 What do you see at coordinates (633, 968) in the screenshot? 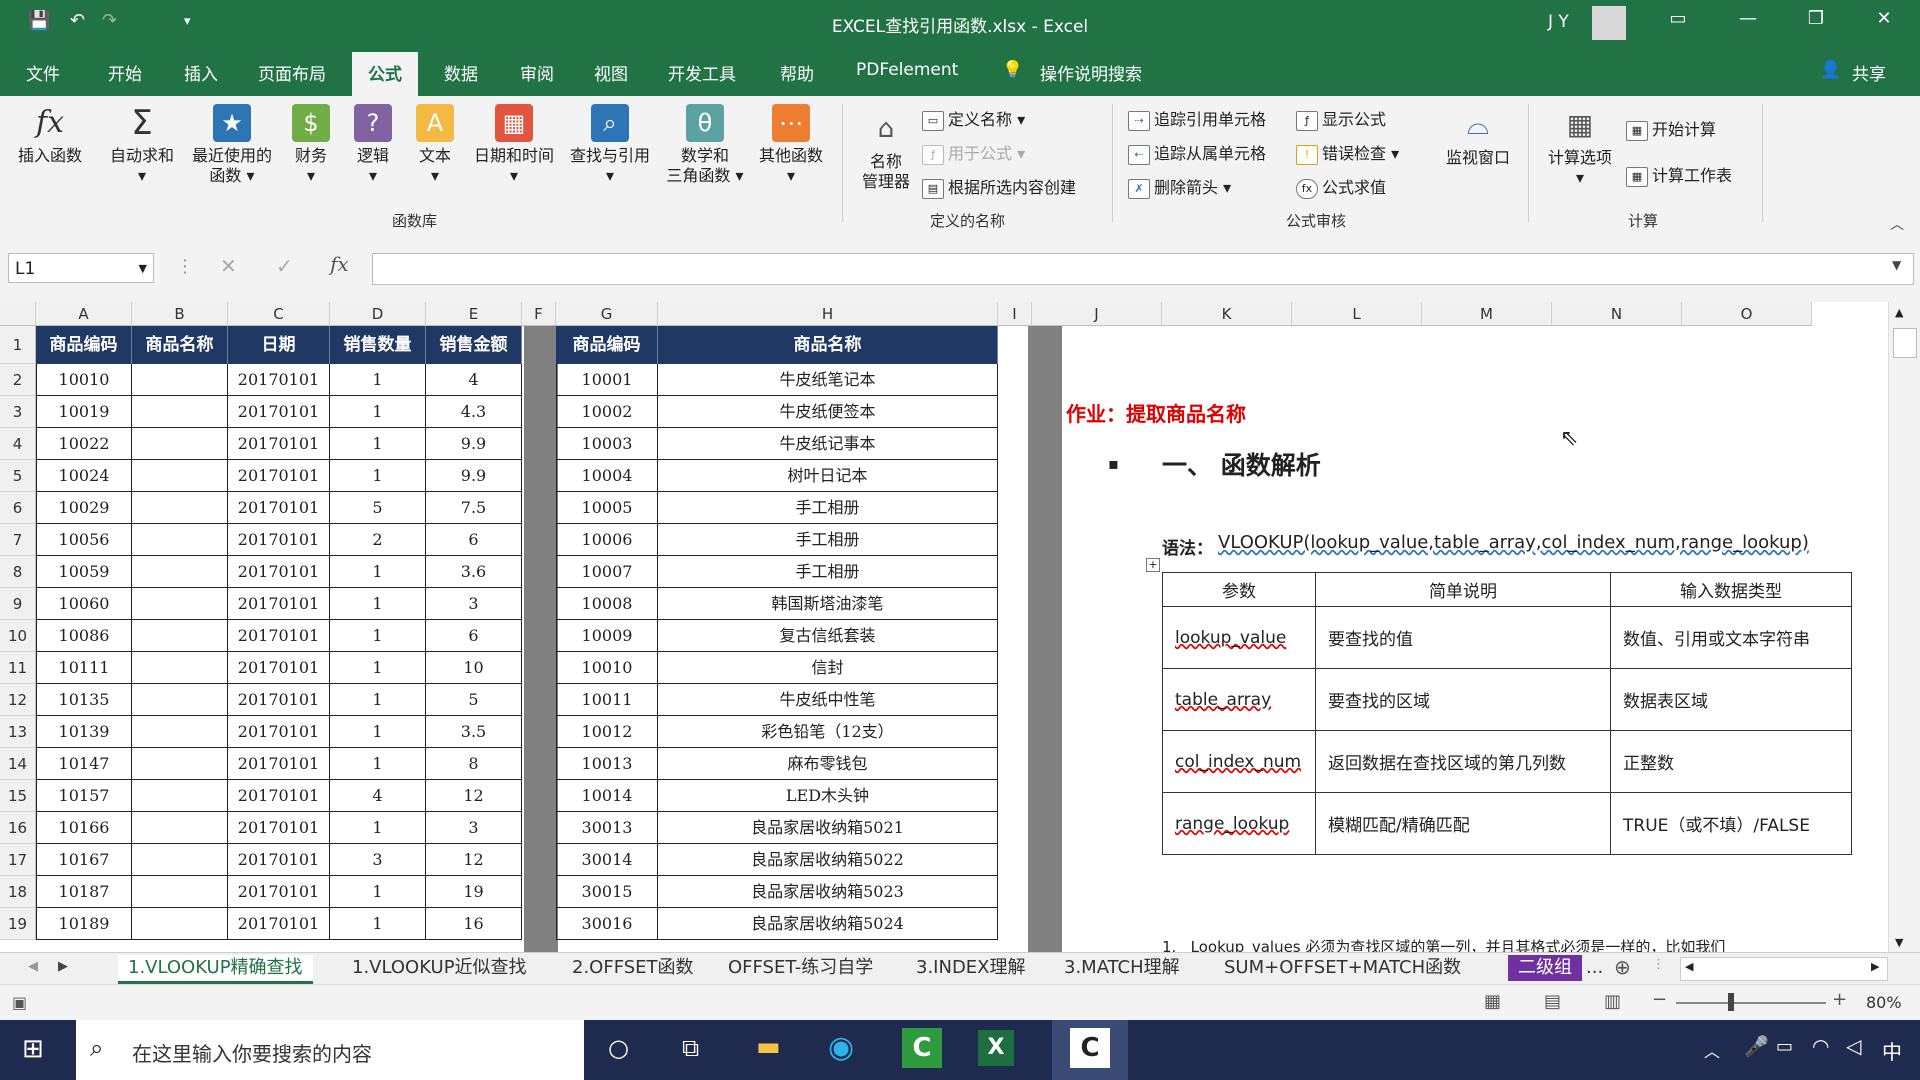
I see `sheet-tab: 2.OFFSET函数` at bounding box center [633, 968].